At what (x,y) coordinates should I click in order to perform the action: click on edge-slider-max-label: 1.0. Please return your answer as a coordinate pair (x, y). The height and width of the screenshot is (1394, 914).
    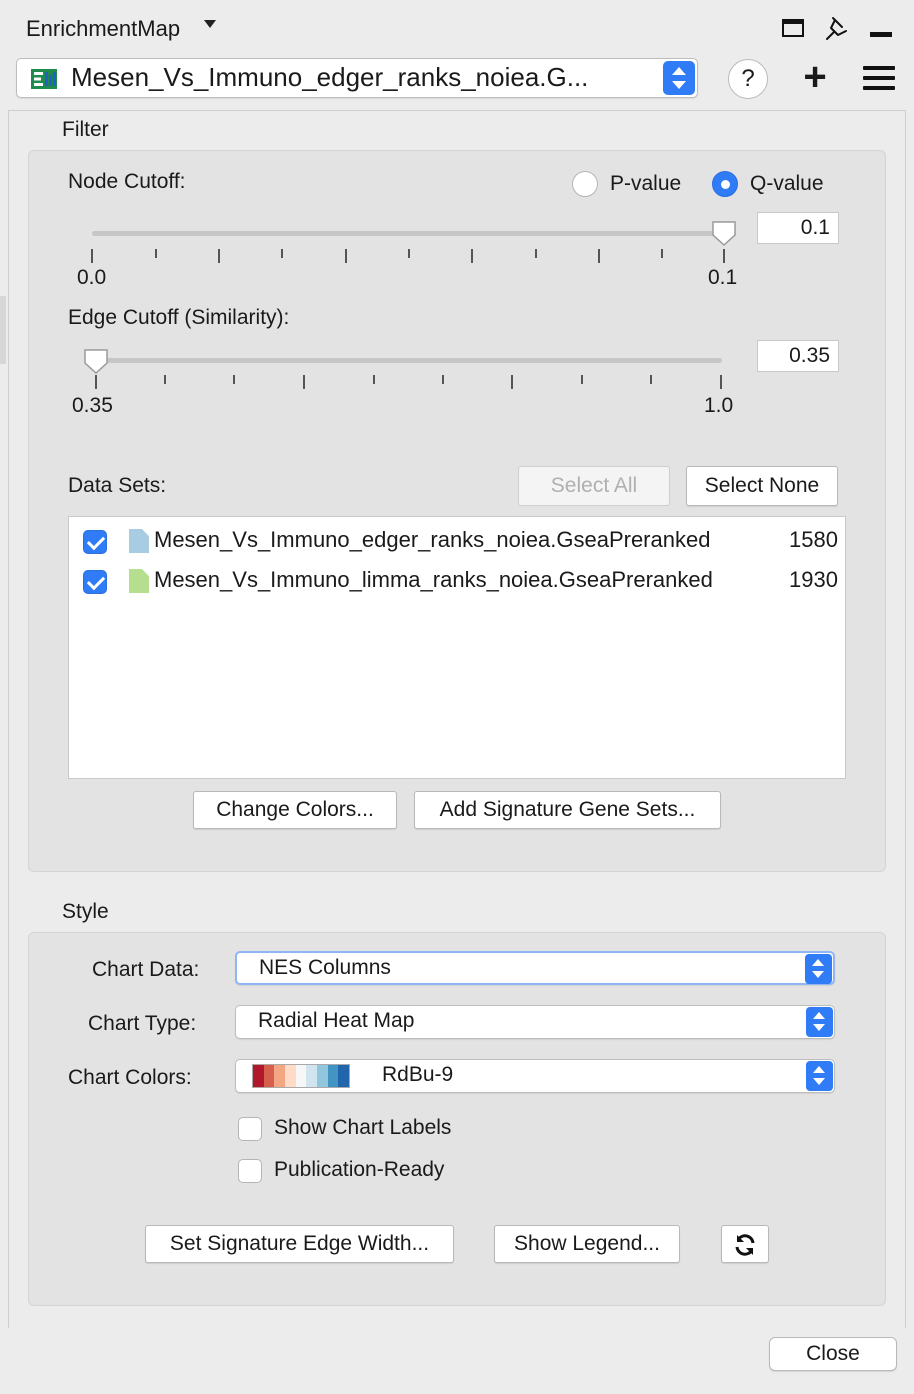
    Looking at the image, I should click on (719, 405).